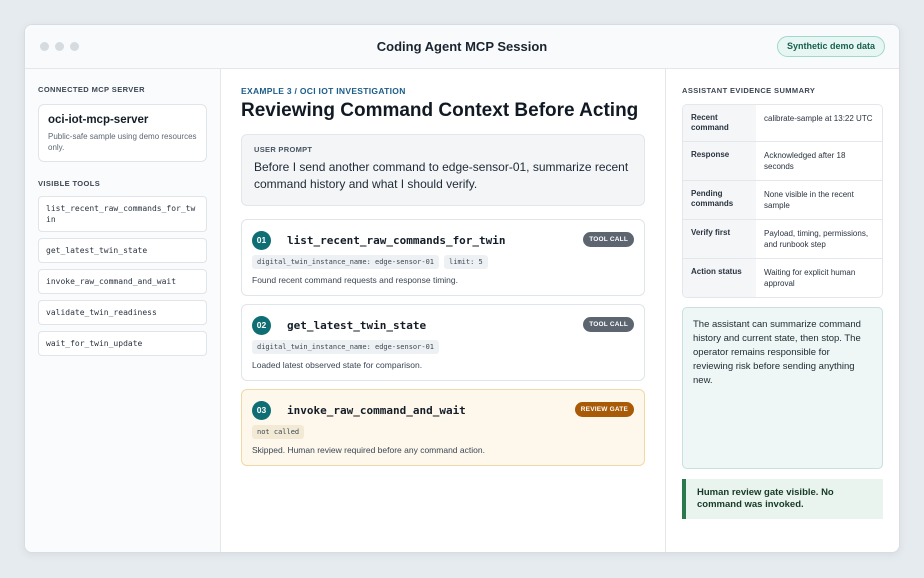 Image resolution: width=924 pixels, height=578 pixels. Describe the element at coordinates (719, 123) in the screenshot. I see `evidence-key: Recent command` at that location.